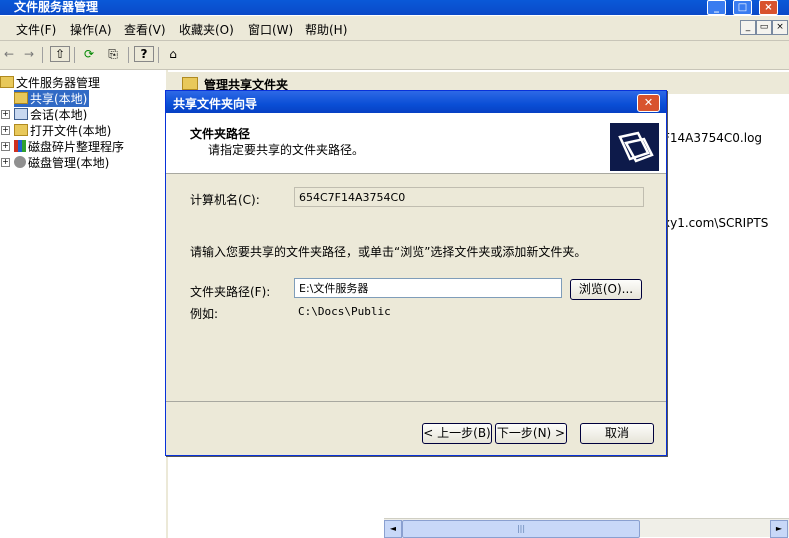 The height and width of the screenshot is (538, 789). What do you see at coordinates (21, 114) in the screenshot?
I see `sessions-icon` at bounding box center [21, 114].